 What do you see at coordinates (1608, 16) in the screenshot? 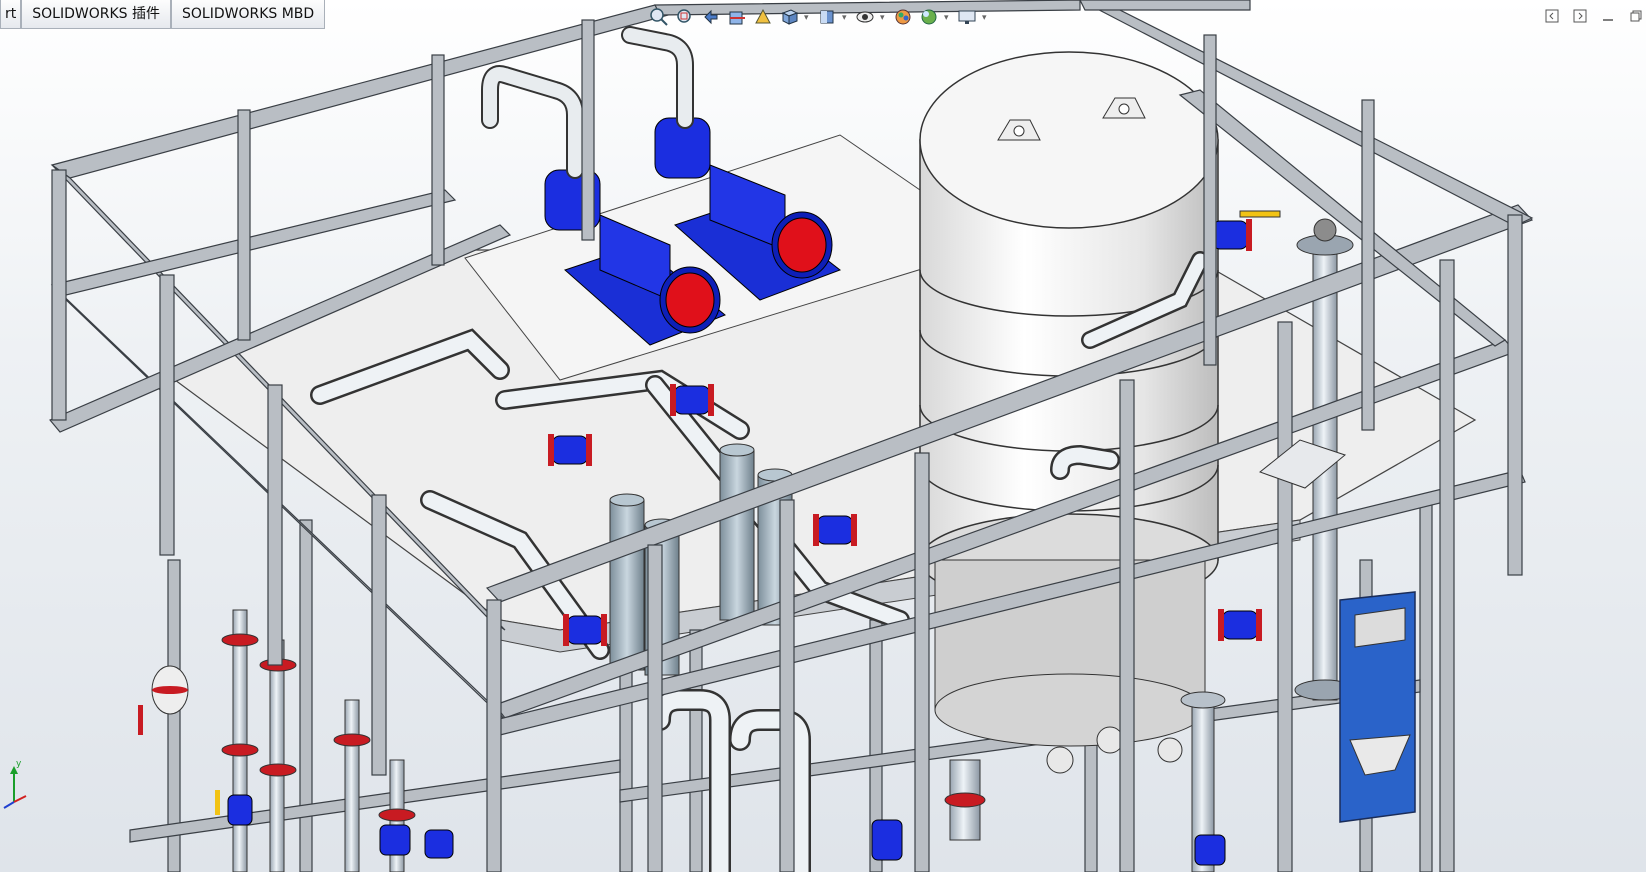
I see `minimize-icon` at bounding box center [1608, 16].